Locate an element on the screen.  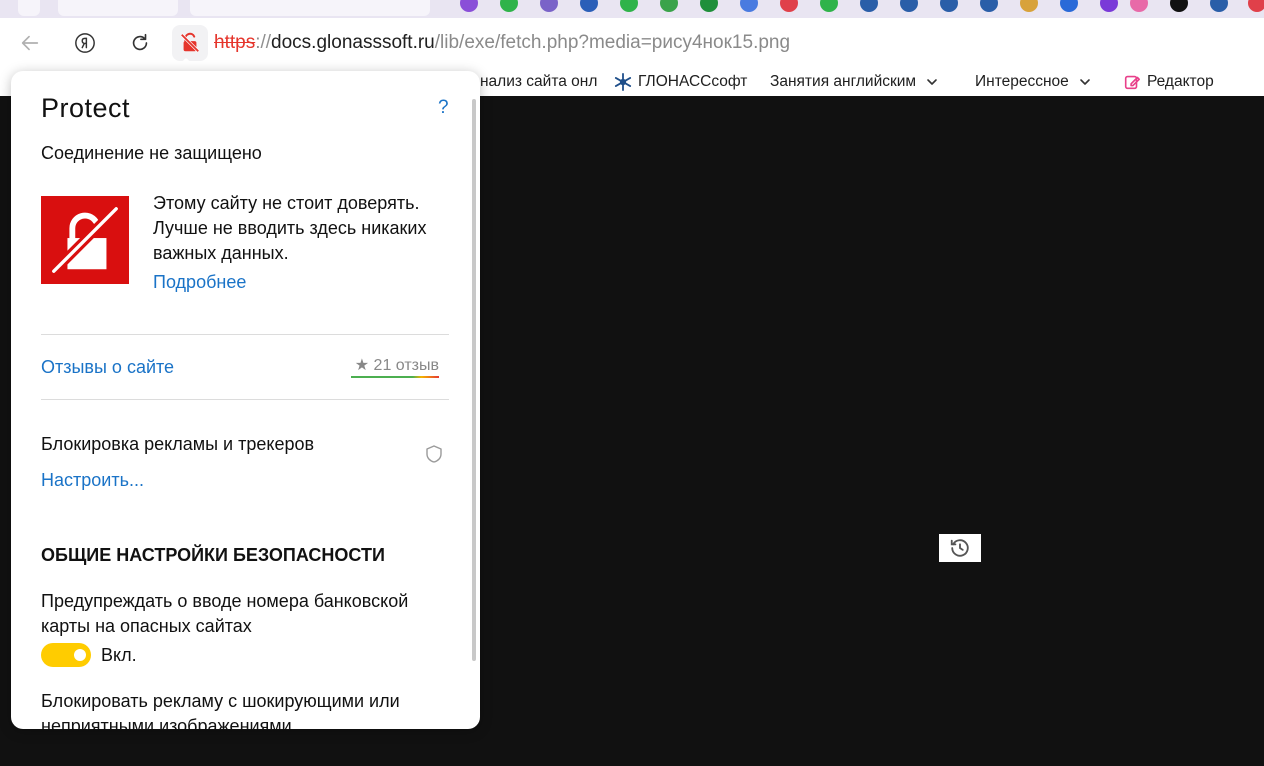
connection-status: Соединение не защищено is located at coordinates (151, 153).